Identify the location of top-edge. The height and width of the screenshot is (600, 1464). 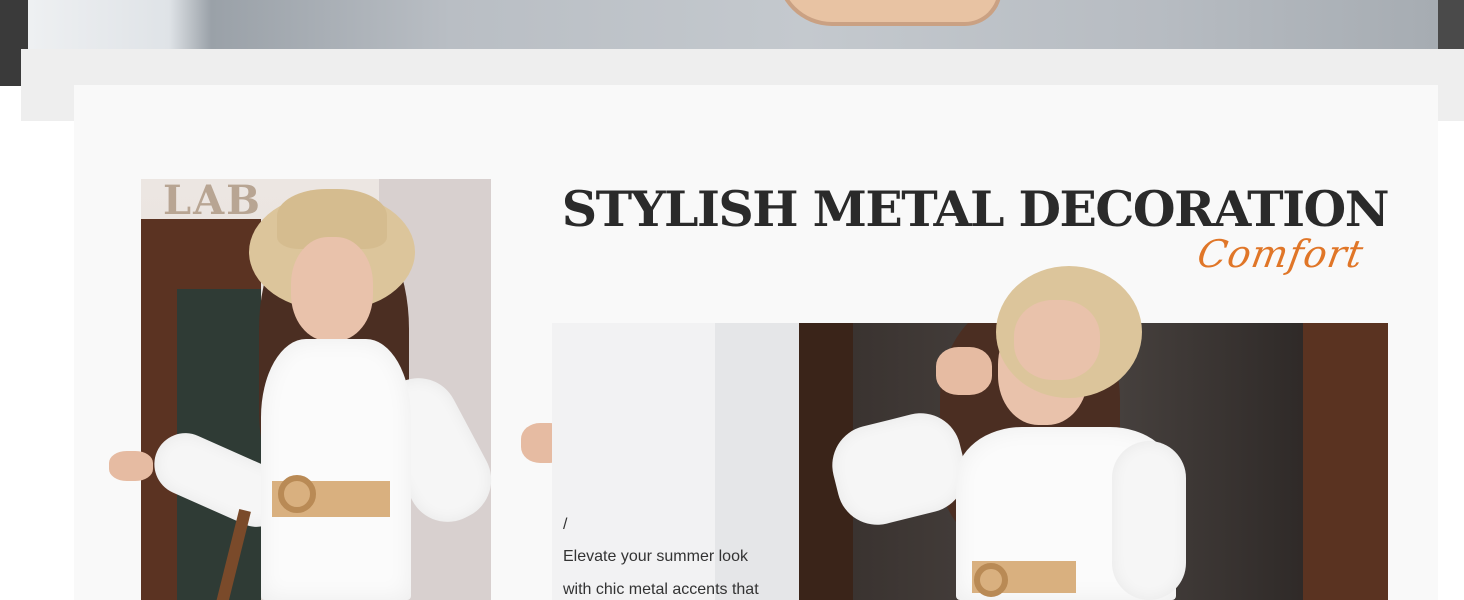
(1451, 25).